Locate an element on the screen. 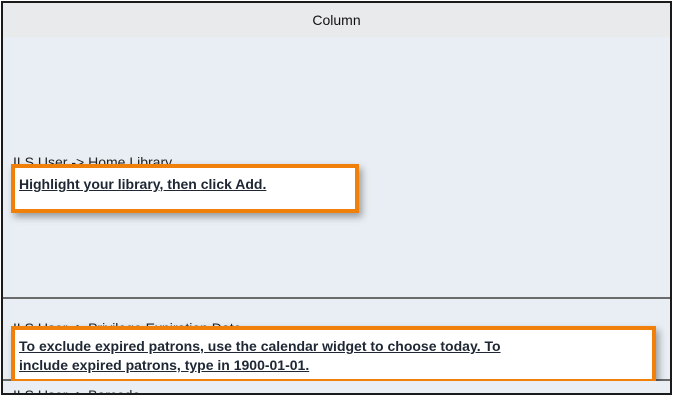 Image resolution: width=676 pixels, height=396 pixels. instruction-callout-home-library: Highlight your library, then click Add. is located at coordinates (185, 188).